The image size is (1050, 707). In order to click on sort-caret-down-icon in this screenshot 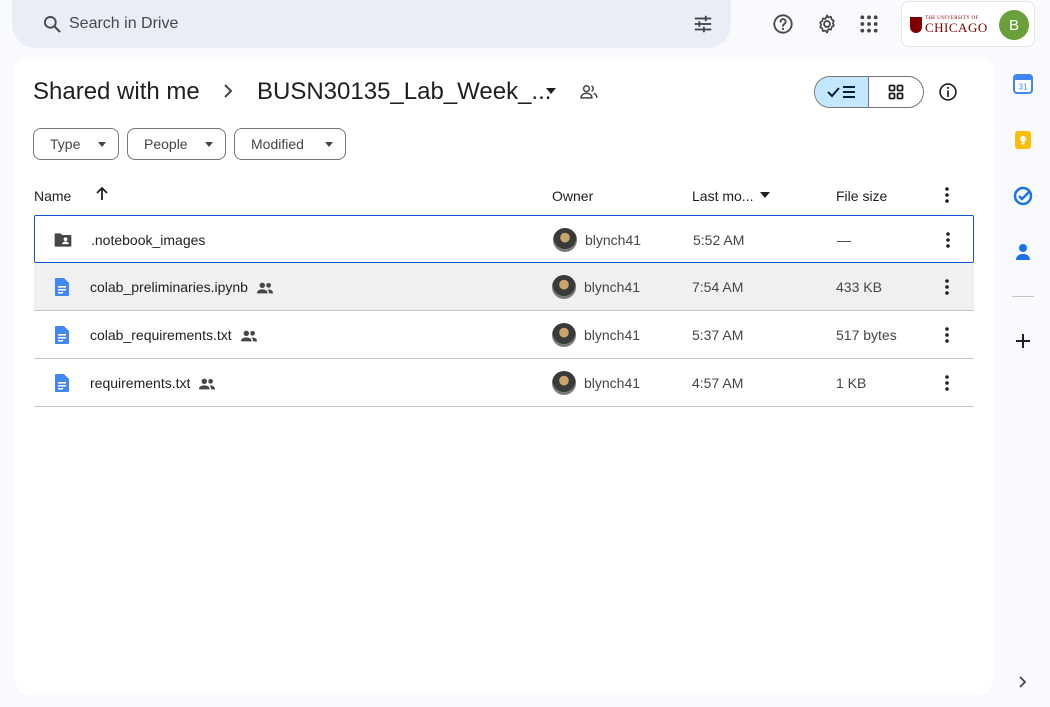, I will do `click(765, 195)`.